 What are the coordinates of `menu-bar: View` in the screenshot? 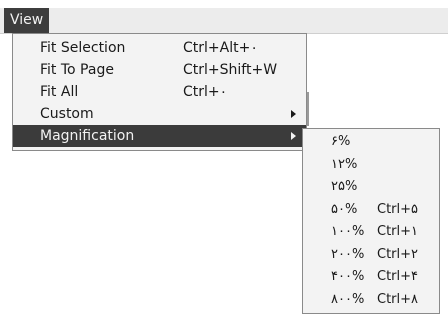 It's located at (224, 21).